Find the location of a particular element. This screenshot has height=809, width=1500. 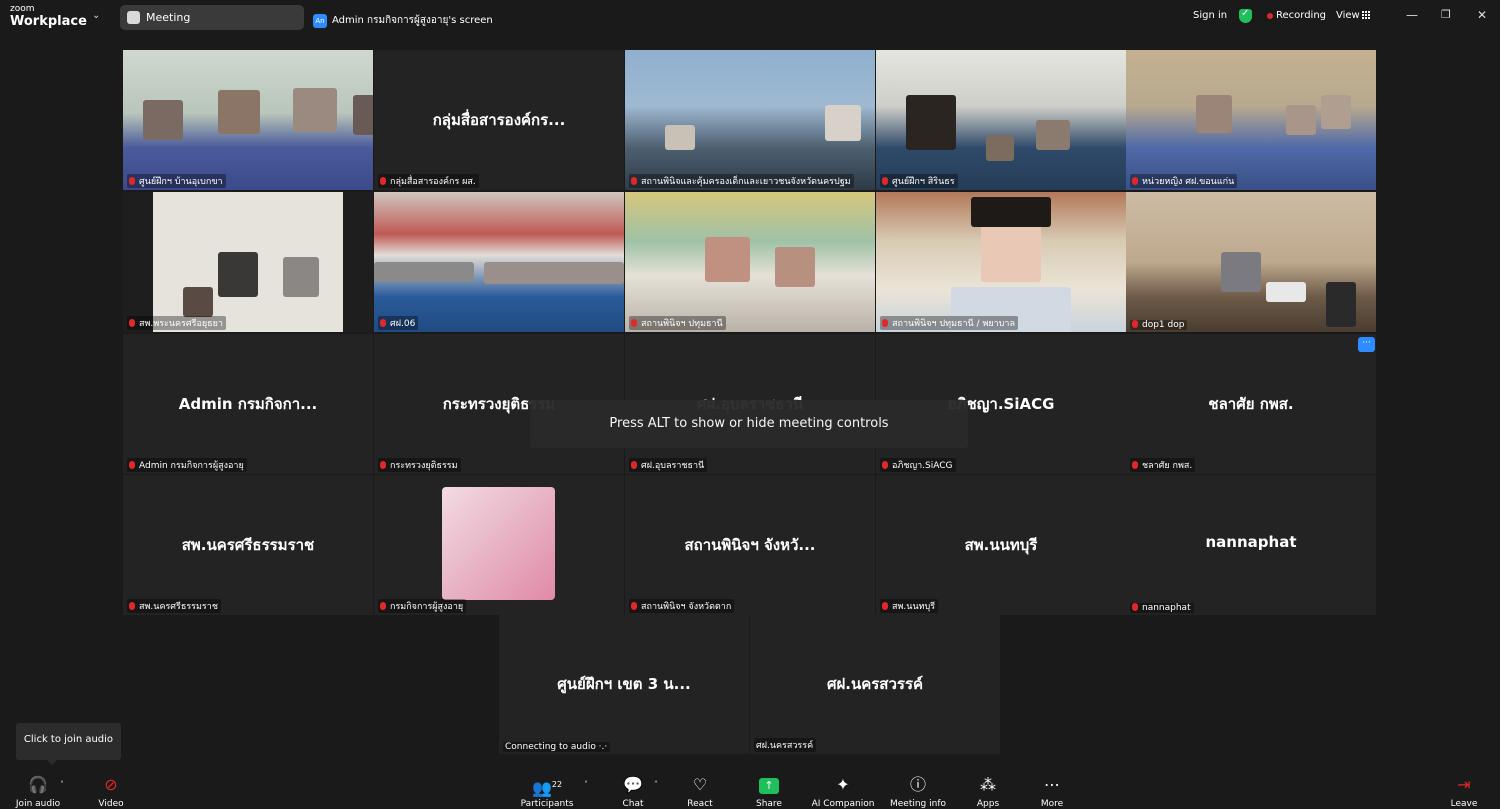

video-button: ⊘ Video is located at coordinates (111, 791).